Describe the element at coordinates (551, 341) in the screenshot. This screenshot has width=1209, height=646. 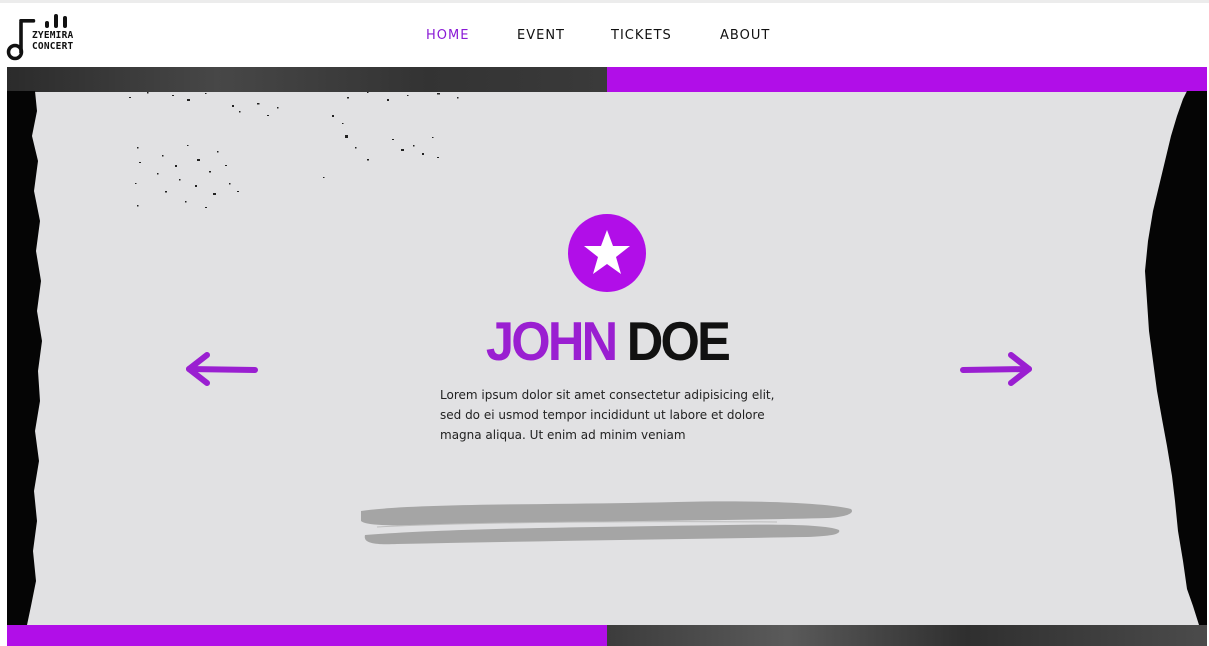
I see `artist-first-name: JOHN` at that location.